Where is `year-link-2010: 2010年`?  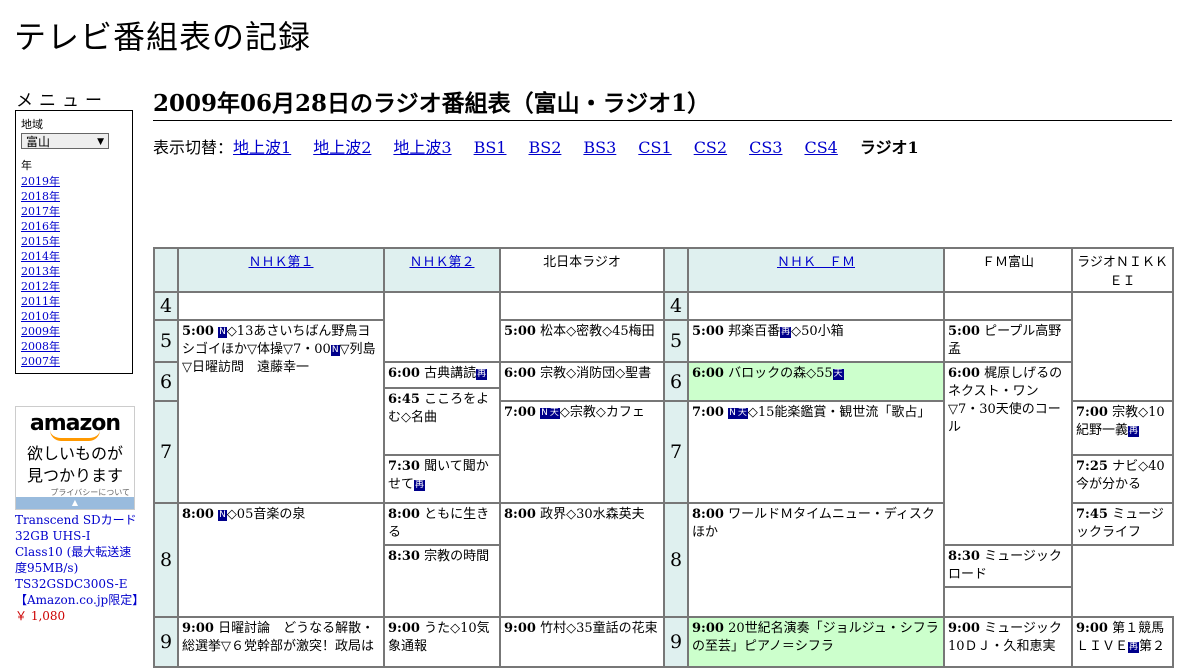 year-link-2010: 2010年 is located at coordinates (74, 316).